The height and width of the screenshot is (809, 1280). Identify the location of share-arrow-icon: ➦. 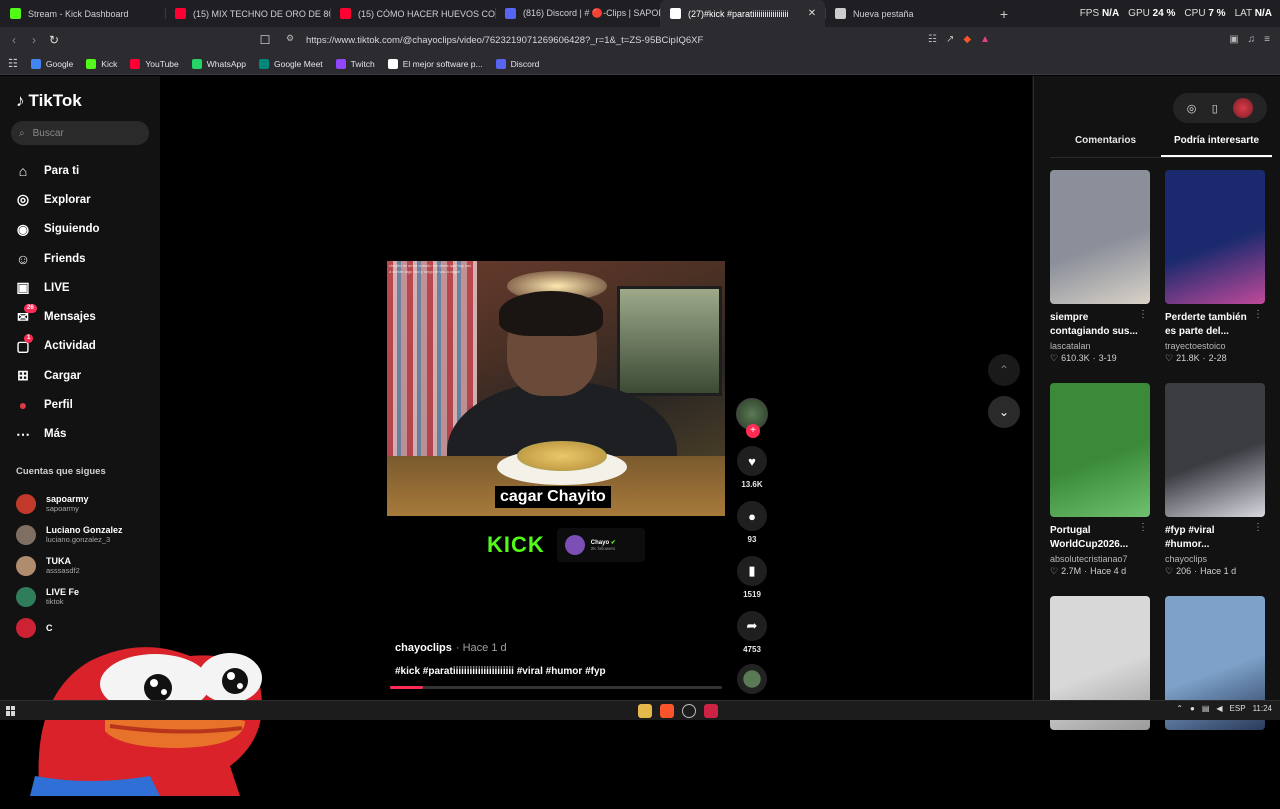
(752, 626).